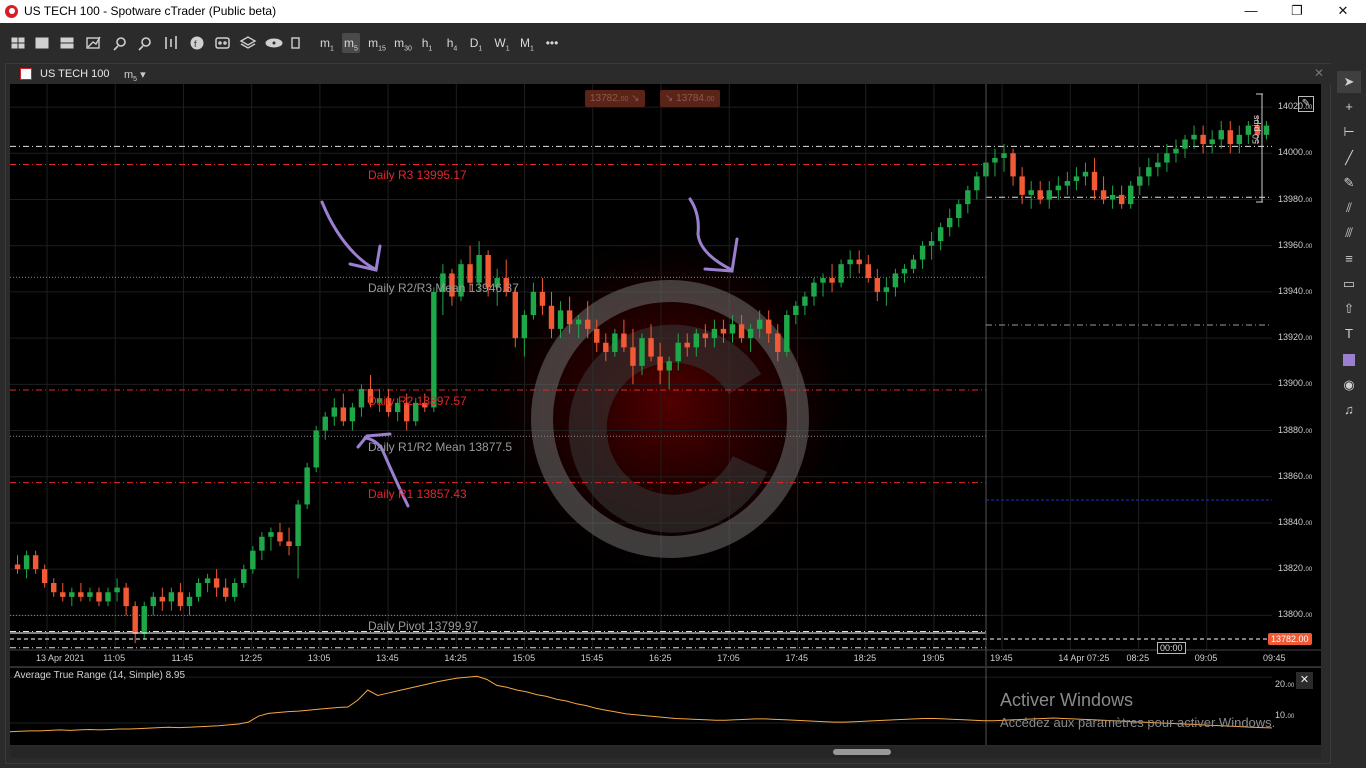  What do you see at coordinates (1304, 680) in the screenshot?
I see `close-atr-button: ✕` at bounding box center [1304, 680].